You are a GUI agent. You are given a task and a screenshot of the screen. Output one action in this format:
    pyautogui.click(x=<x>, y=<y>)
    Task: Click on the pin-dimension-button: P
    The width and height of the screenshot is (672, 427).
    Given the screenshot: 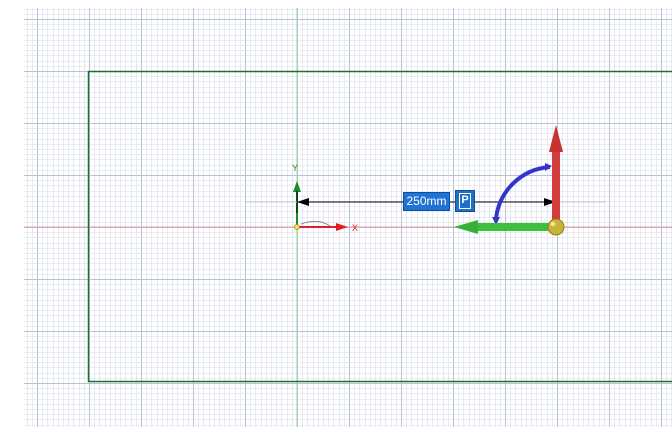 What is the action you would take?
    pyautogui.click(x=465, y=201)
    